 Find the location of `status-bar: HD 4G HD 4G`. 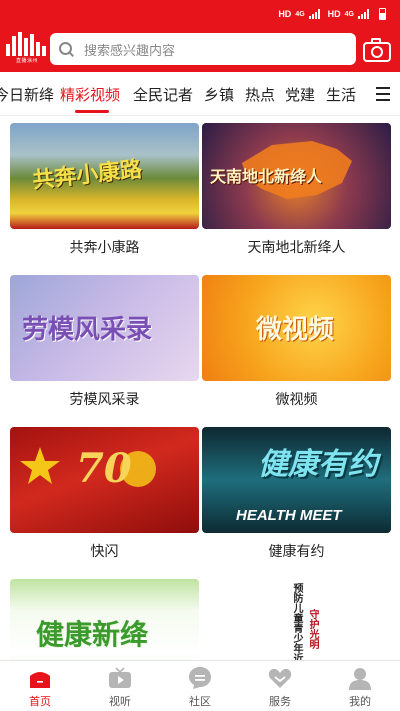

status-bar: HD 4G HD 4G is located at coordinates (200, 14).